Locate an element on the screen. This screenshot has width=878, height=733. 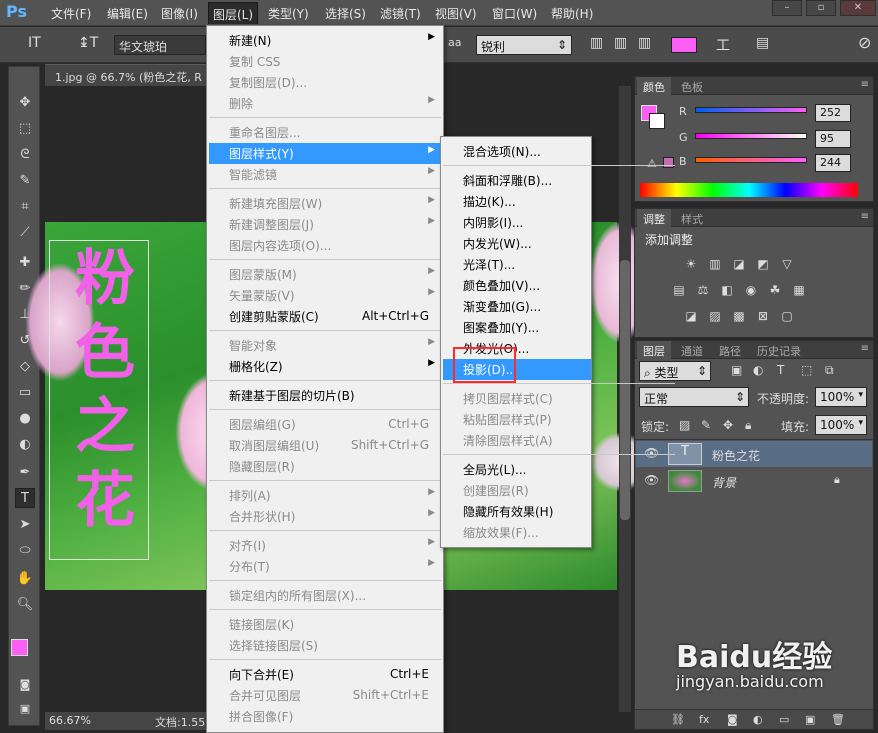
curves-icon: ◪ is located at coordinates (739, 264).